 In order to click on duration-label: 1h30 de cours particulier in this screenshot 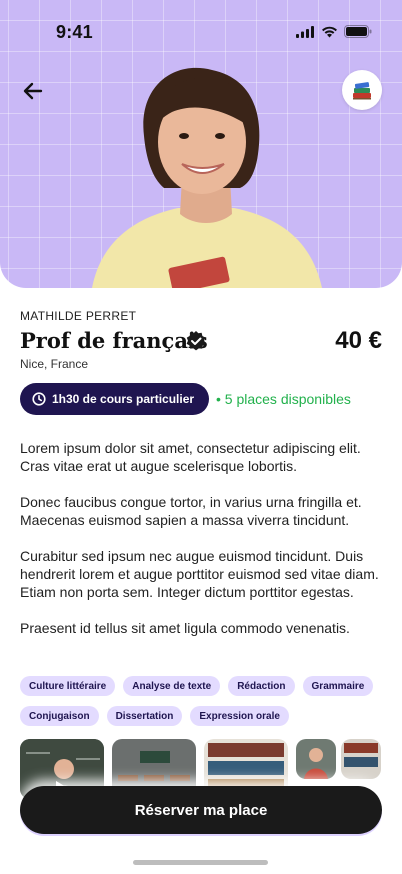, I will do `click(123, 399)`.